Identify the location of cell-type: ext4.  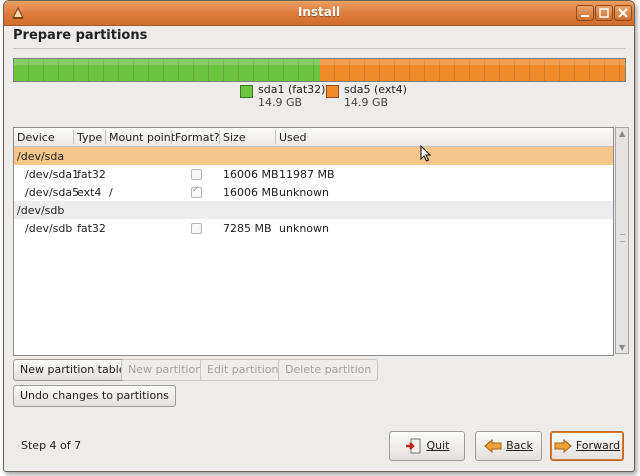
(89, 192).